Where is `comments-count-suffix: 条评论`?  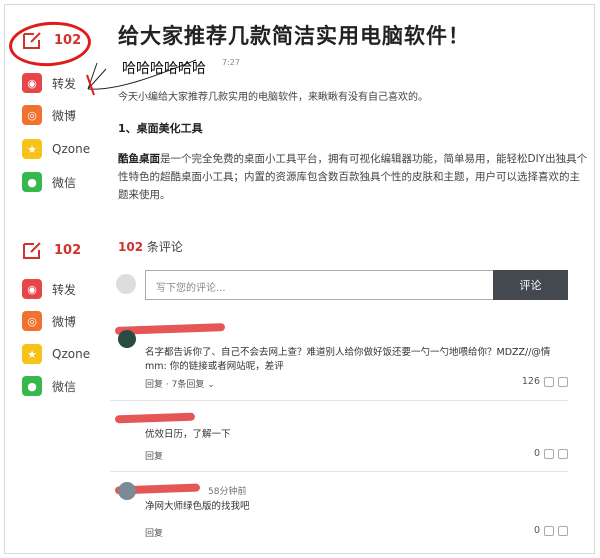
comments-count-suffix: 条评论 is located at coordinates (164, 247).